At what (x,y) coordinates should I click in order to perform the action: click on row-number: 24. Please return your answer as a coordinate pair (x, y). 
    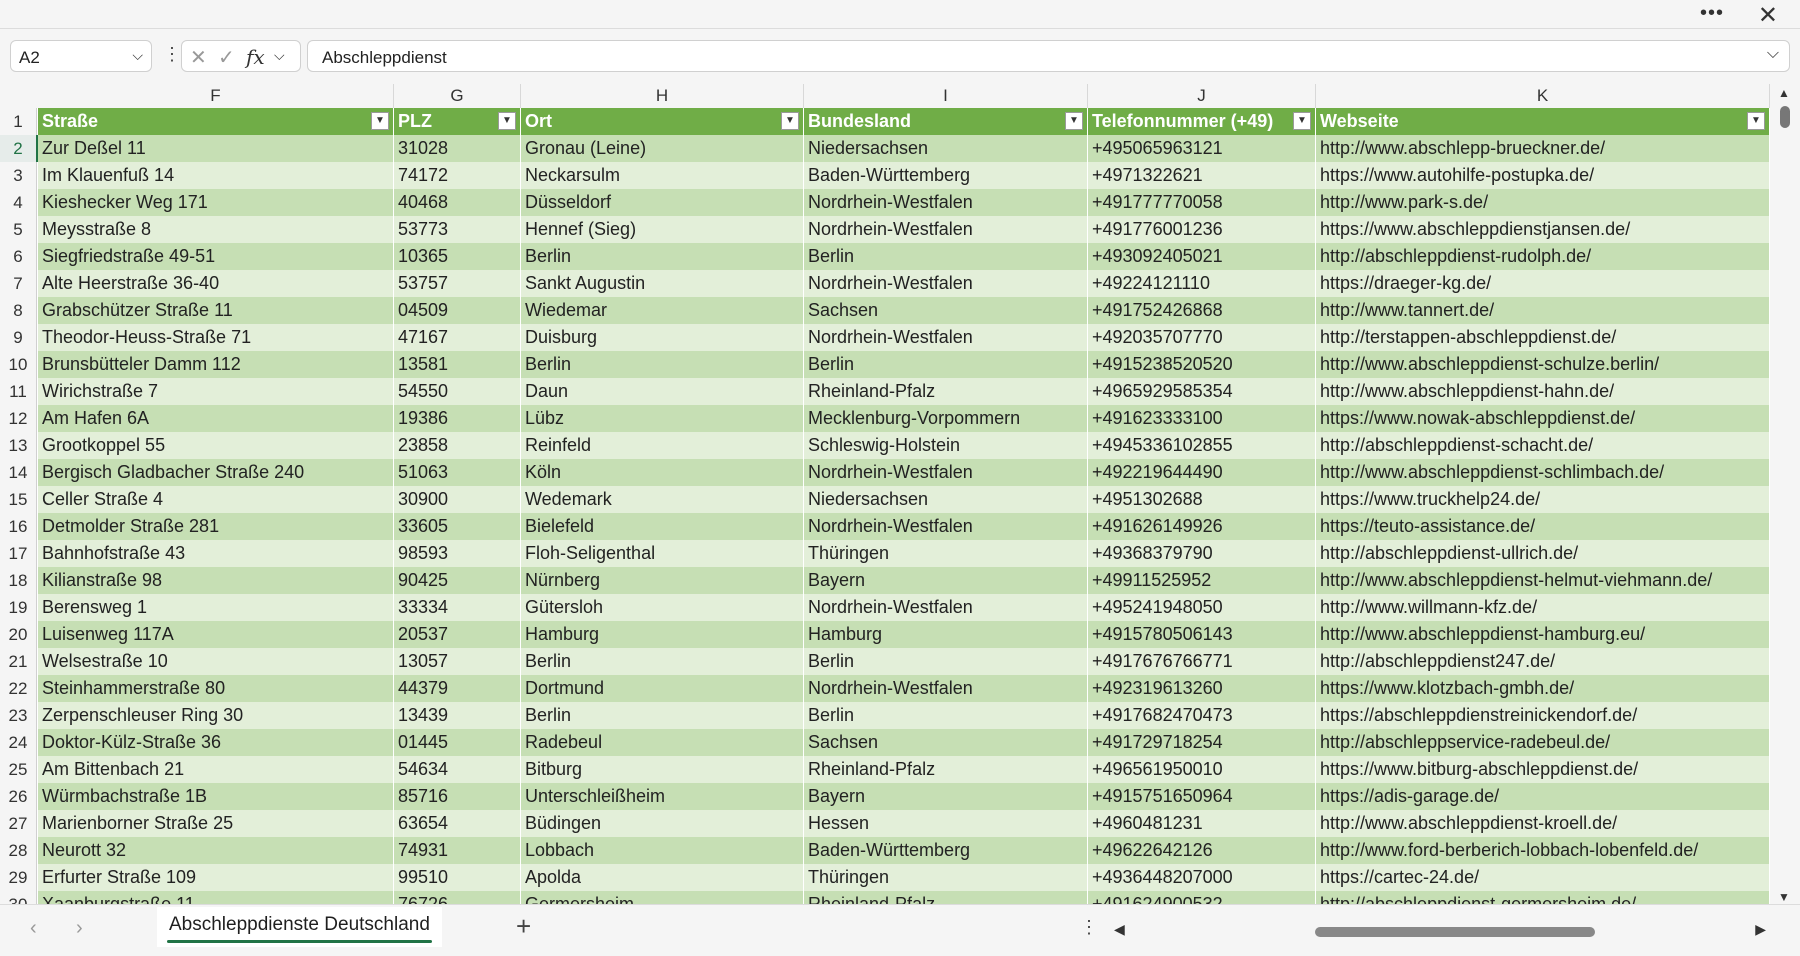
    Looking at the image, I should click on (18, 742).